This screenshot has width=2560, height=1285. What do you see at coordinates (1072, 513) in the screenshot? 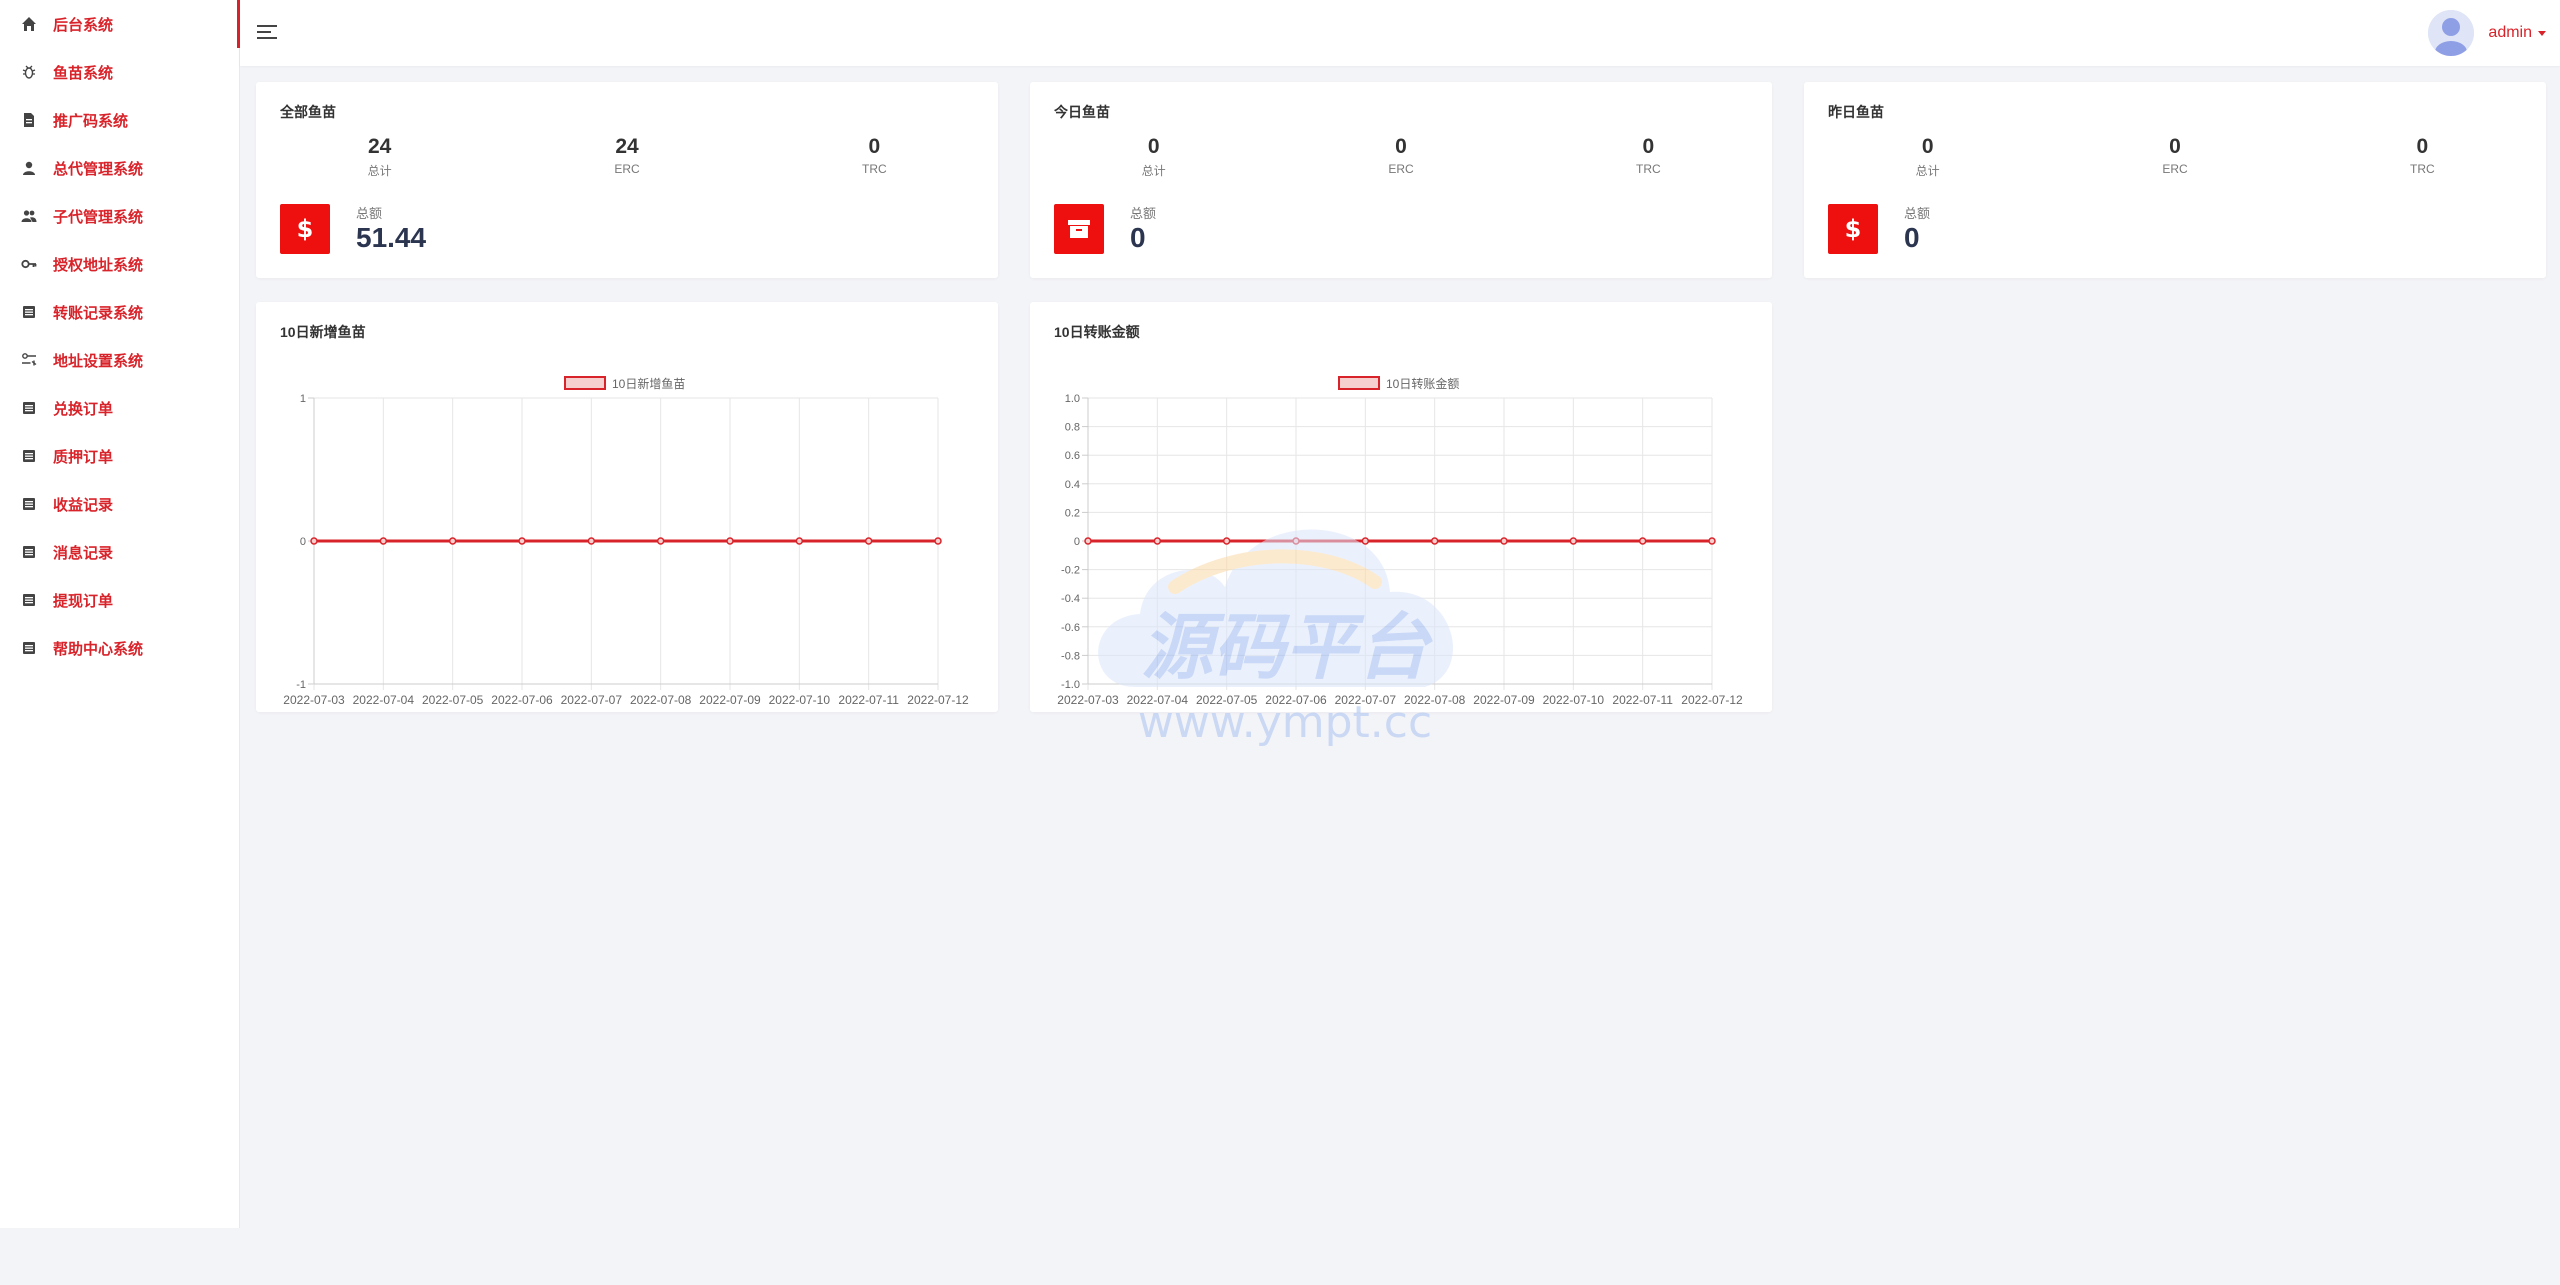
I see `y-tick-label: 0.2` at bounding box center [1072, 513].